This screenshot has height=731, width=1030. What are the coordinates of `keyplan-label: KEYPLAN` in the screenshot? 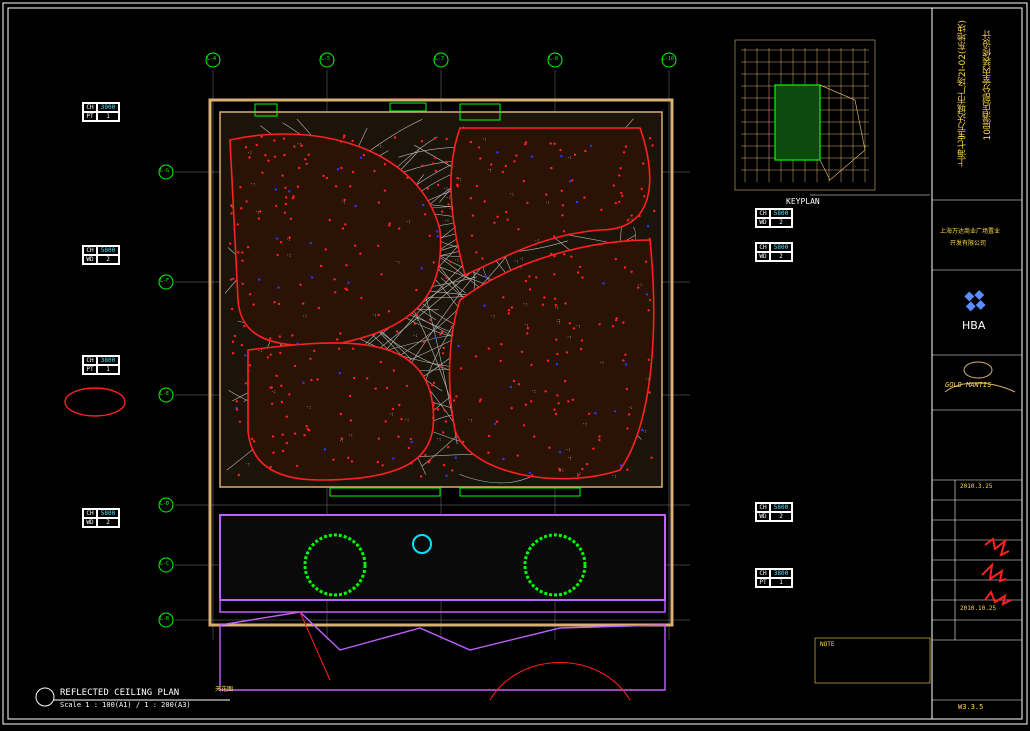 It's located at (803, 201).